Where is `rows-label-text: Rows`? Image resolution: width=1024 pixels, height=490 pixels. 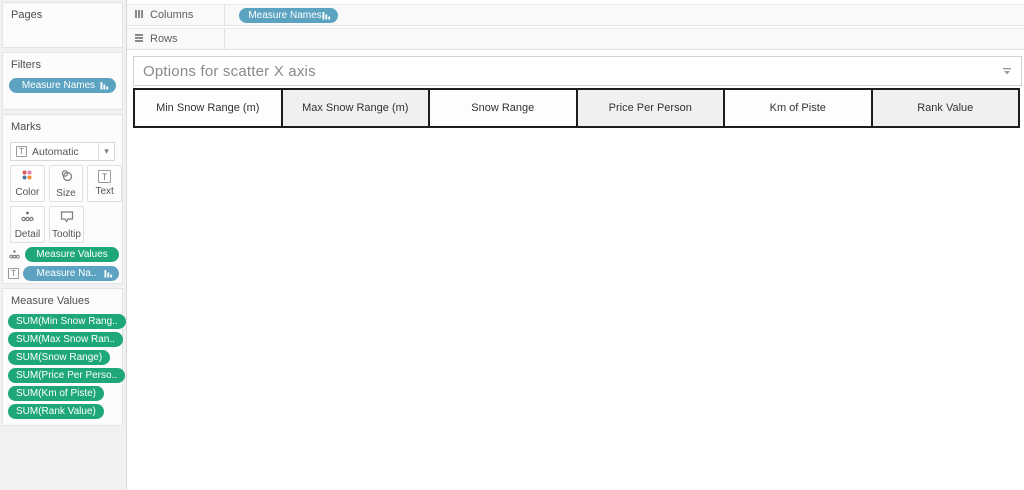 rows-label-text: Rows is located at coordinates (164, 39).